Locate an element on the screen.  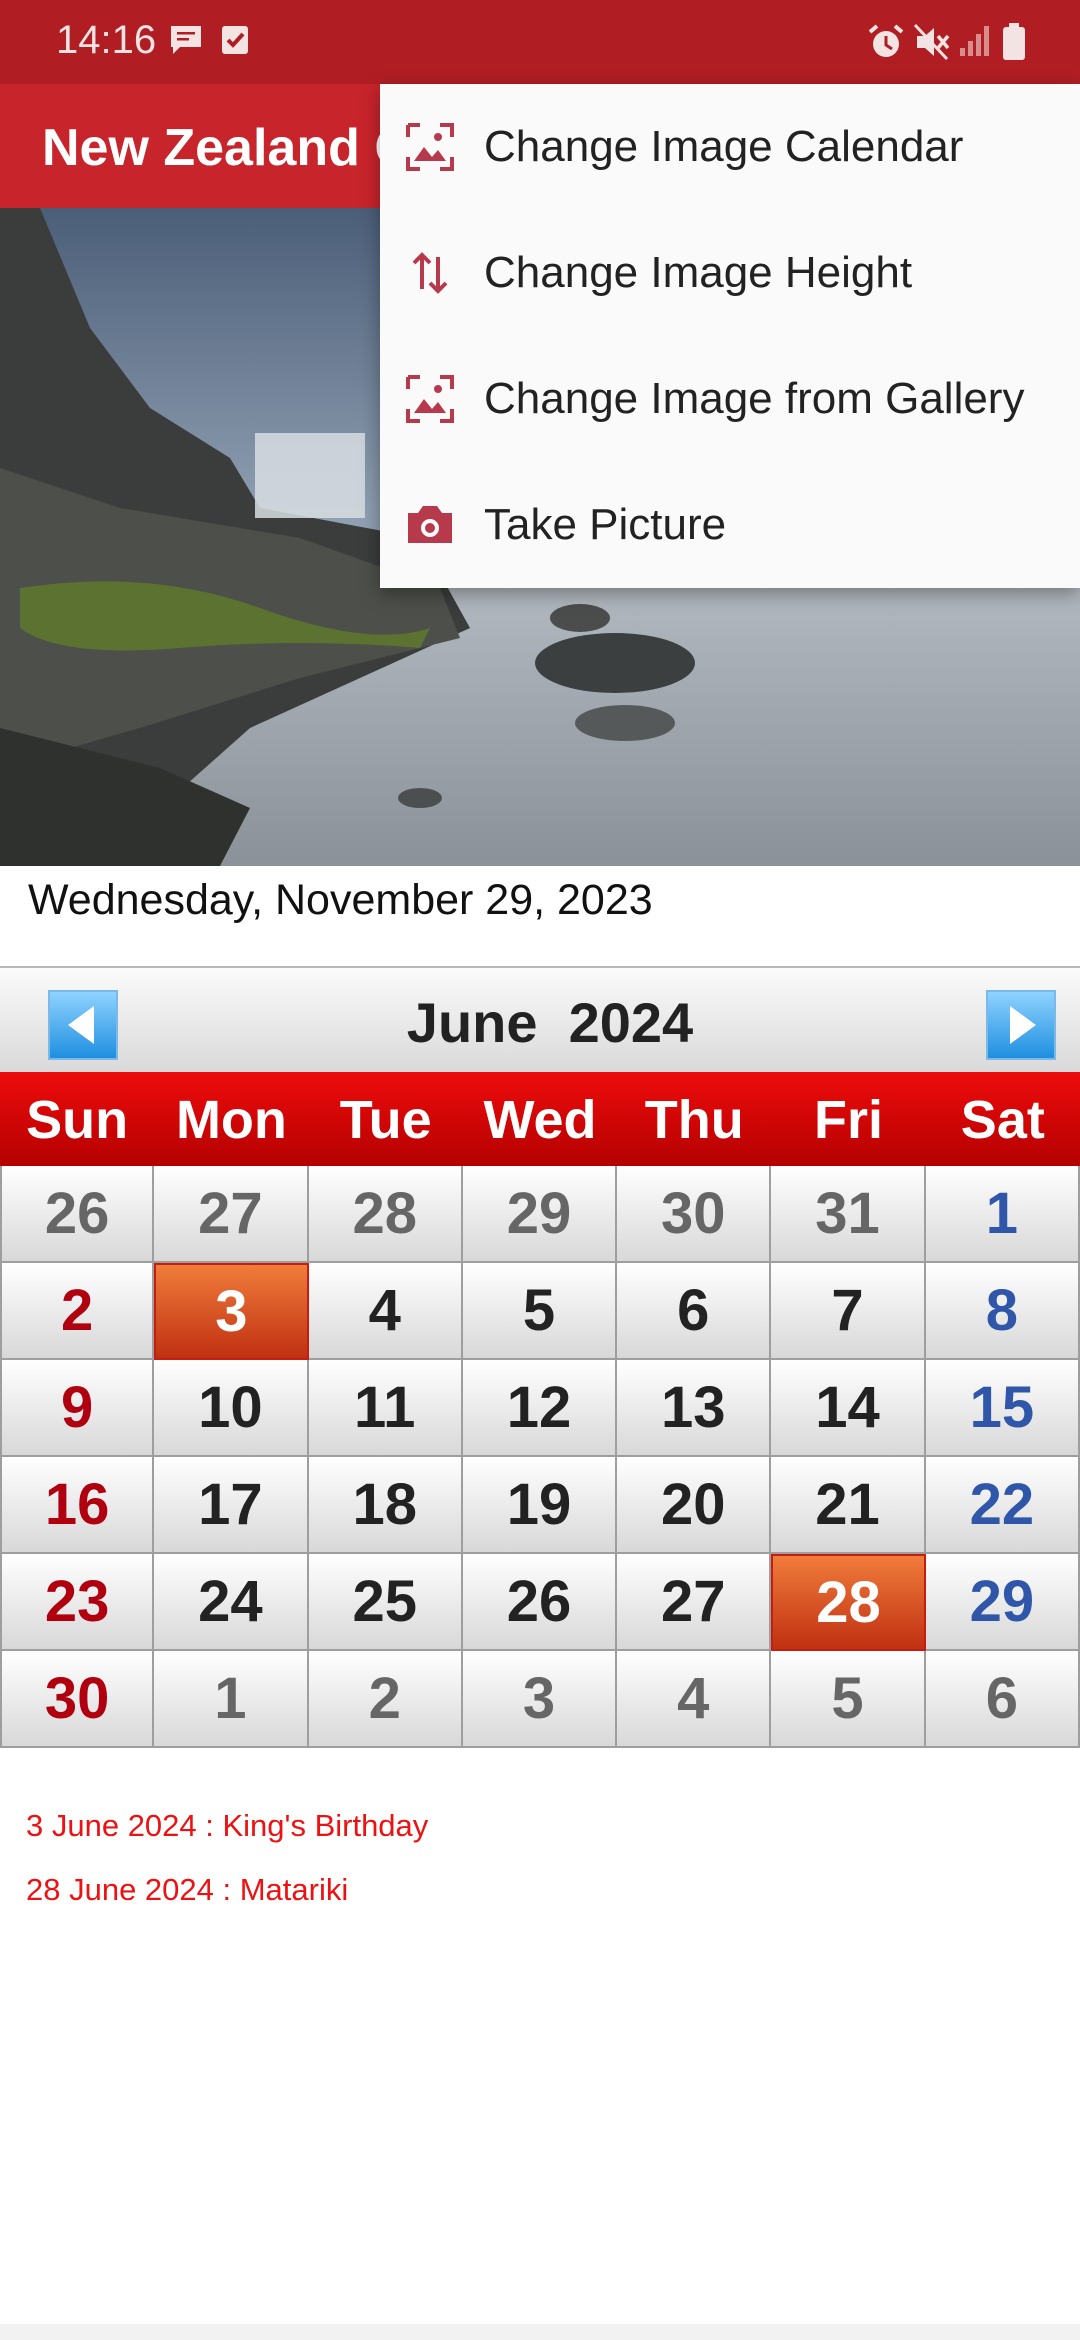
weekday-thu: Thu is located at coordinates (694, 1120).